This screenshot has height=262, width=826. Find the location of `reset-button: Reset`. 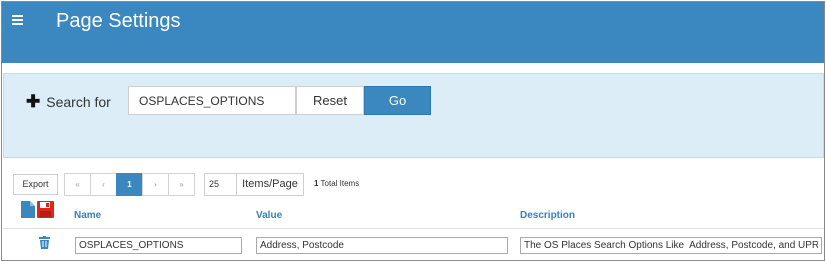

reset-button: Reset is located at coordinates (330, 100).